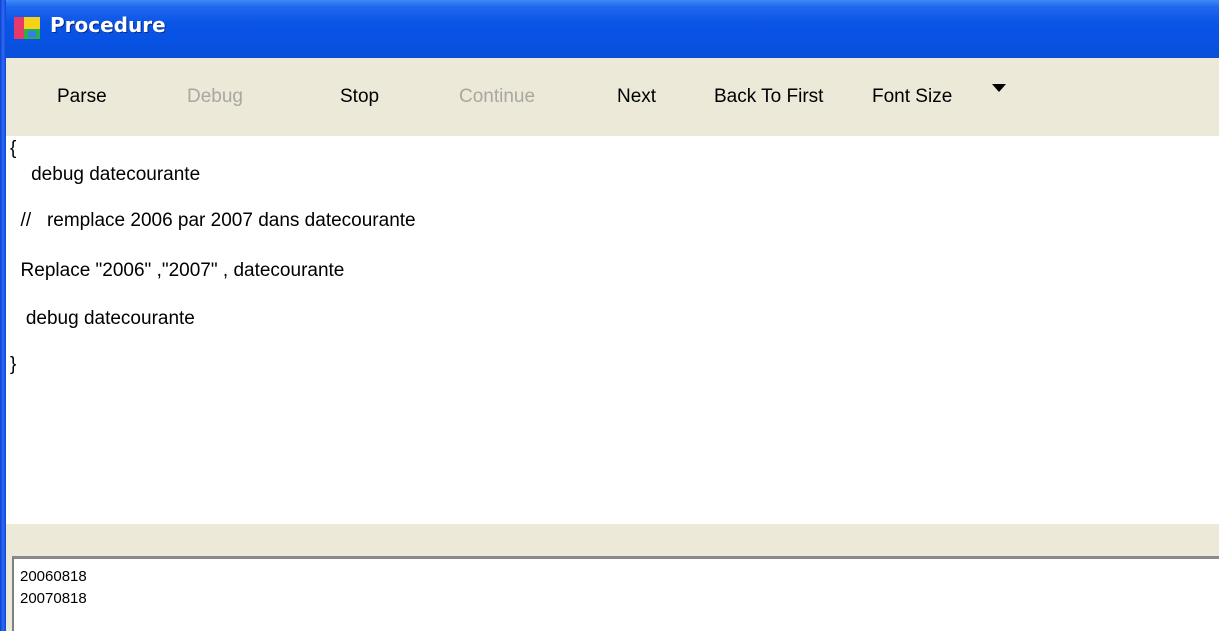 Image resolution: width=1219 pixels, height=631 pixels. Describe the element at coordinates (53, 598) in the screenshot. I see `output-line: 20070818` at that location.